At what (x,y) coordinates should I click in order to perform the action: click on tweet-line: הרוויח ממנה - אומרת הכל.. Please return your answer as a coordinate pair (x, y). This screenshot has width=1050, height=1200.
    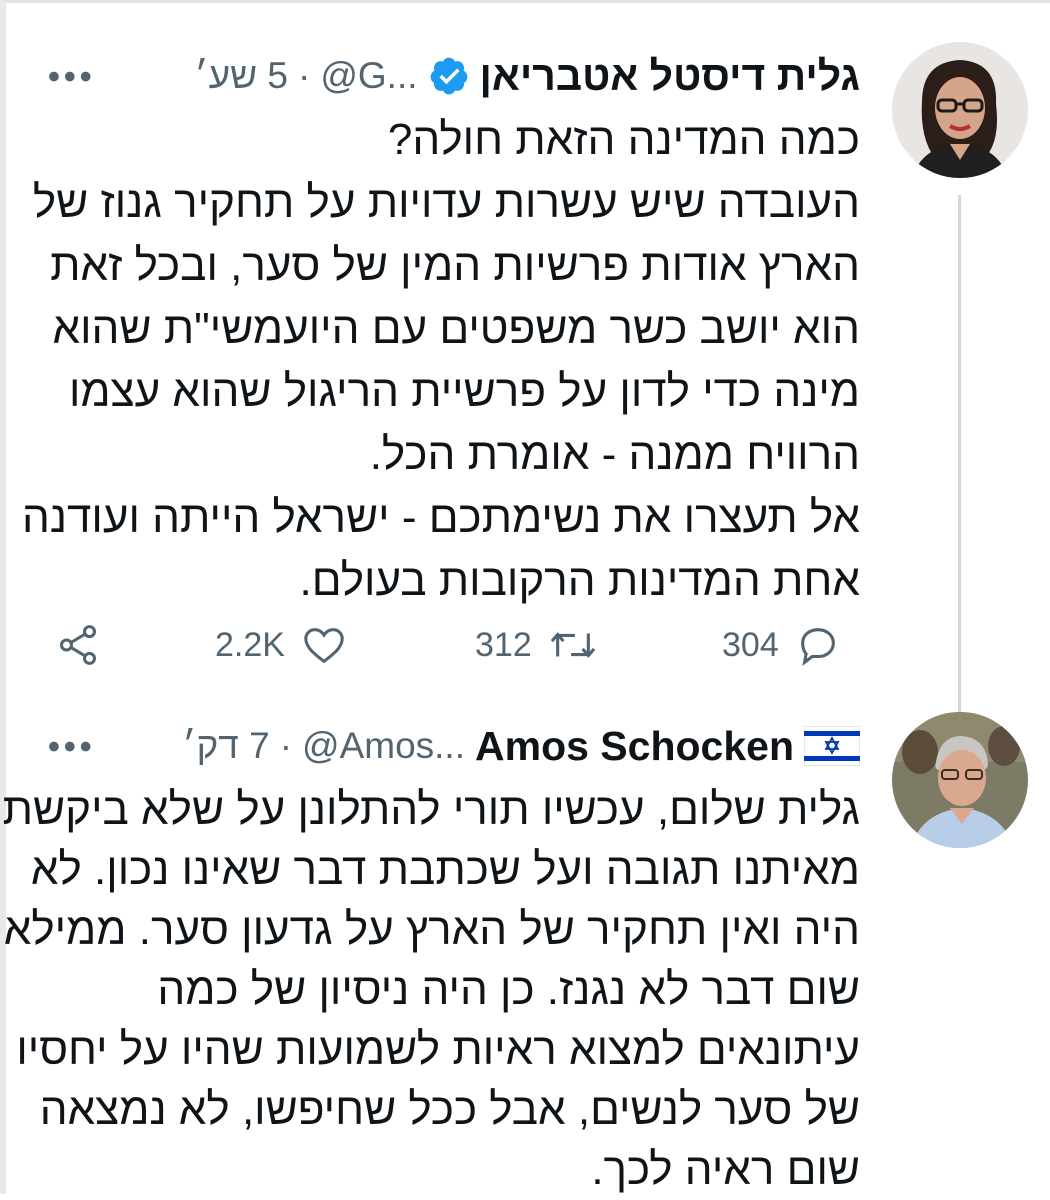
    Looking at the image, I should click on (614, 454).